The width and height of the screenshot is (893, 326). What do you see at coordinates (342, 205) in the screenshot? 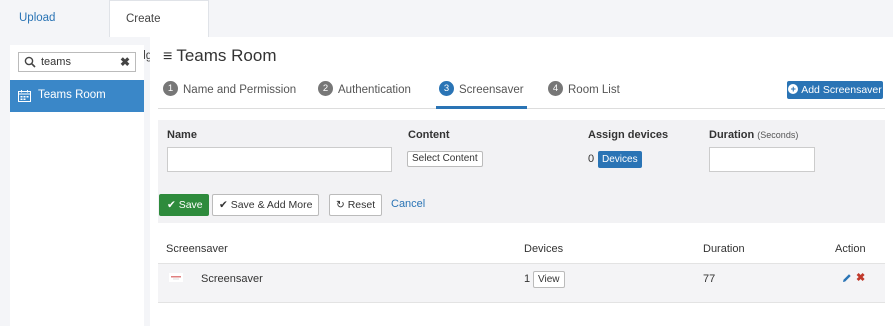
I see `refresh-icon: ↻` at bounding box center [342, 205].